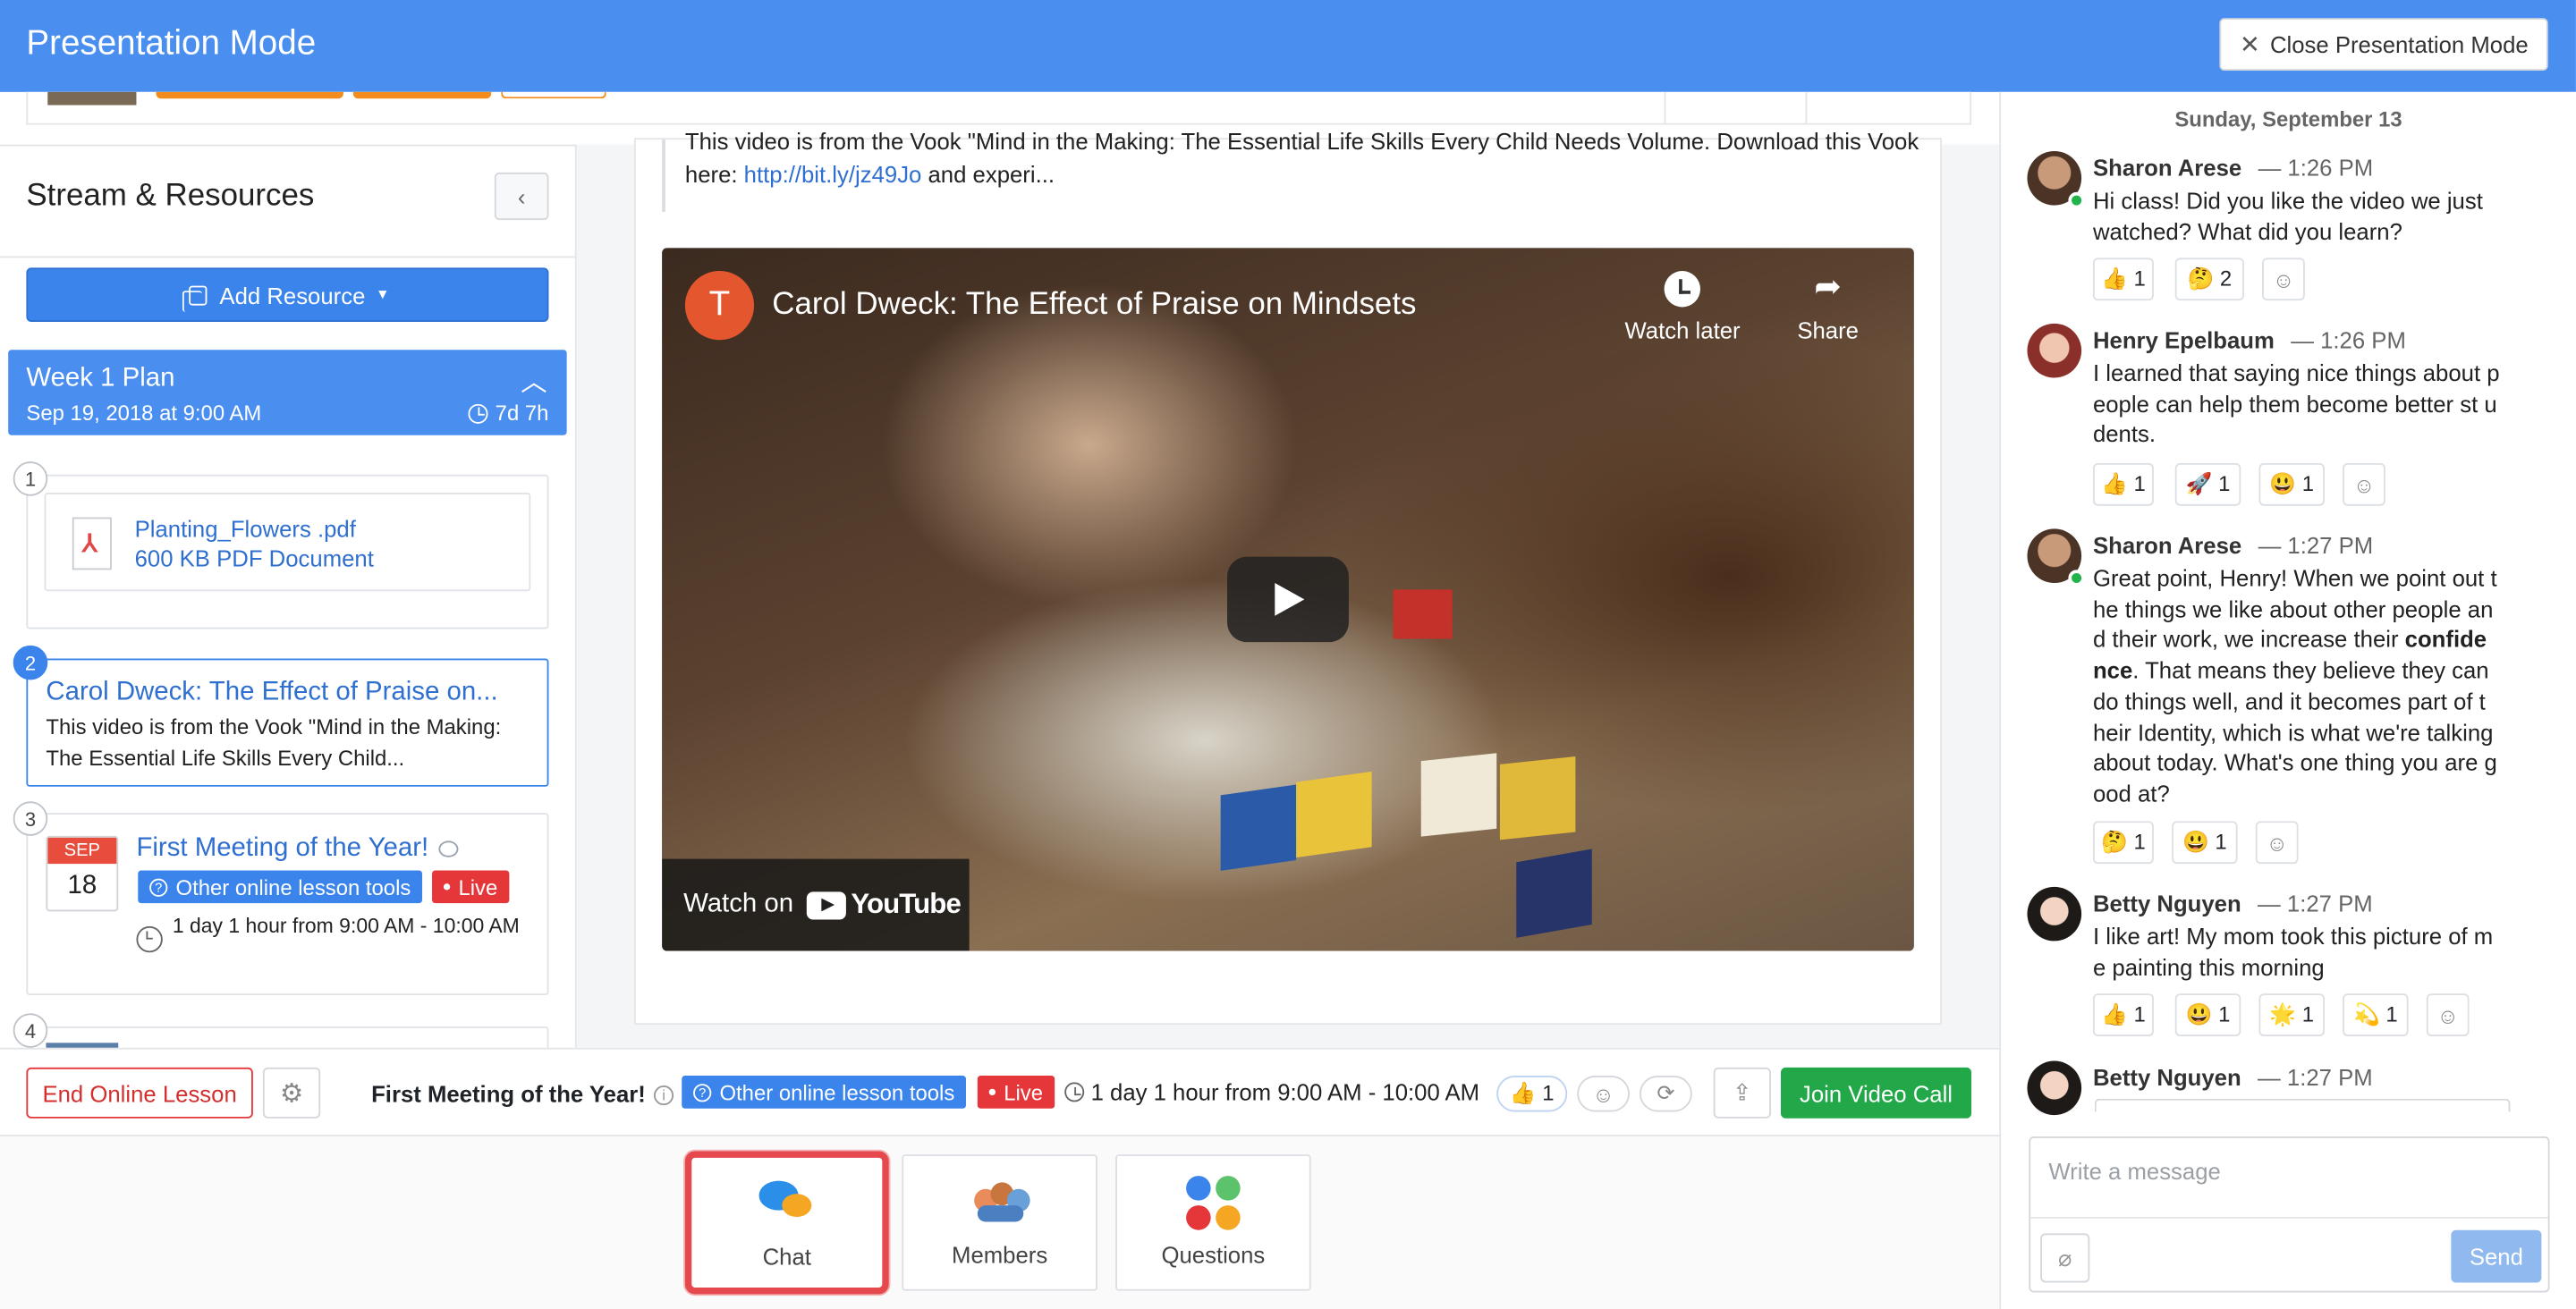  I want to click on channel-avatar: T, so click(719, 306).